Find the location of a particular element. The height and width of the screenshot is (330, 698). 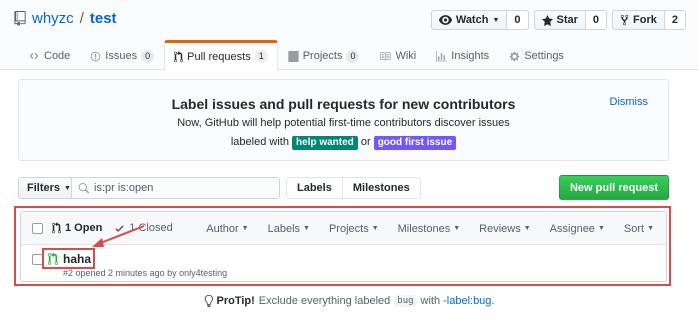

code-icon is located at coordinates (34, 56).